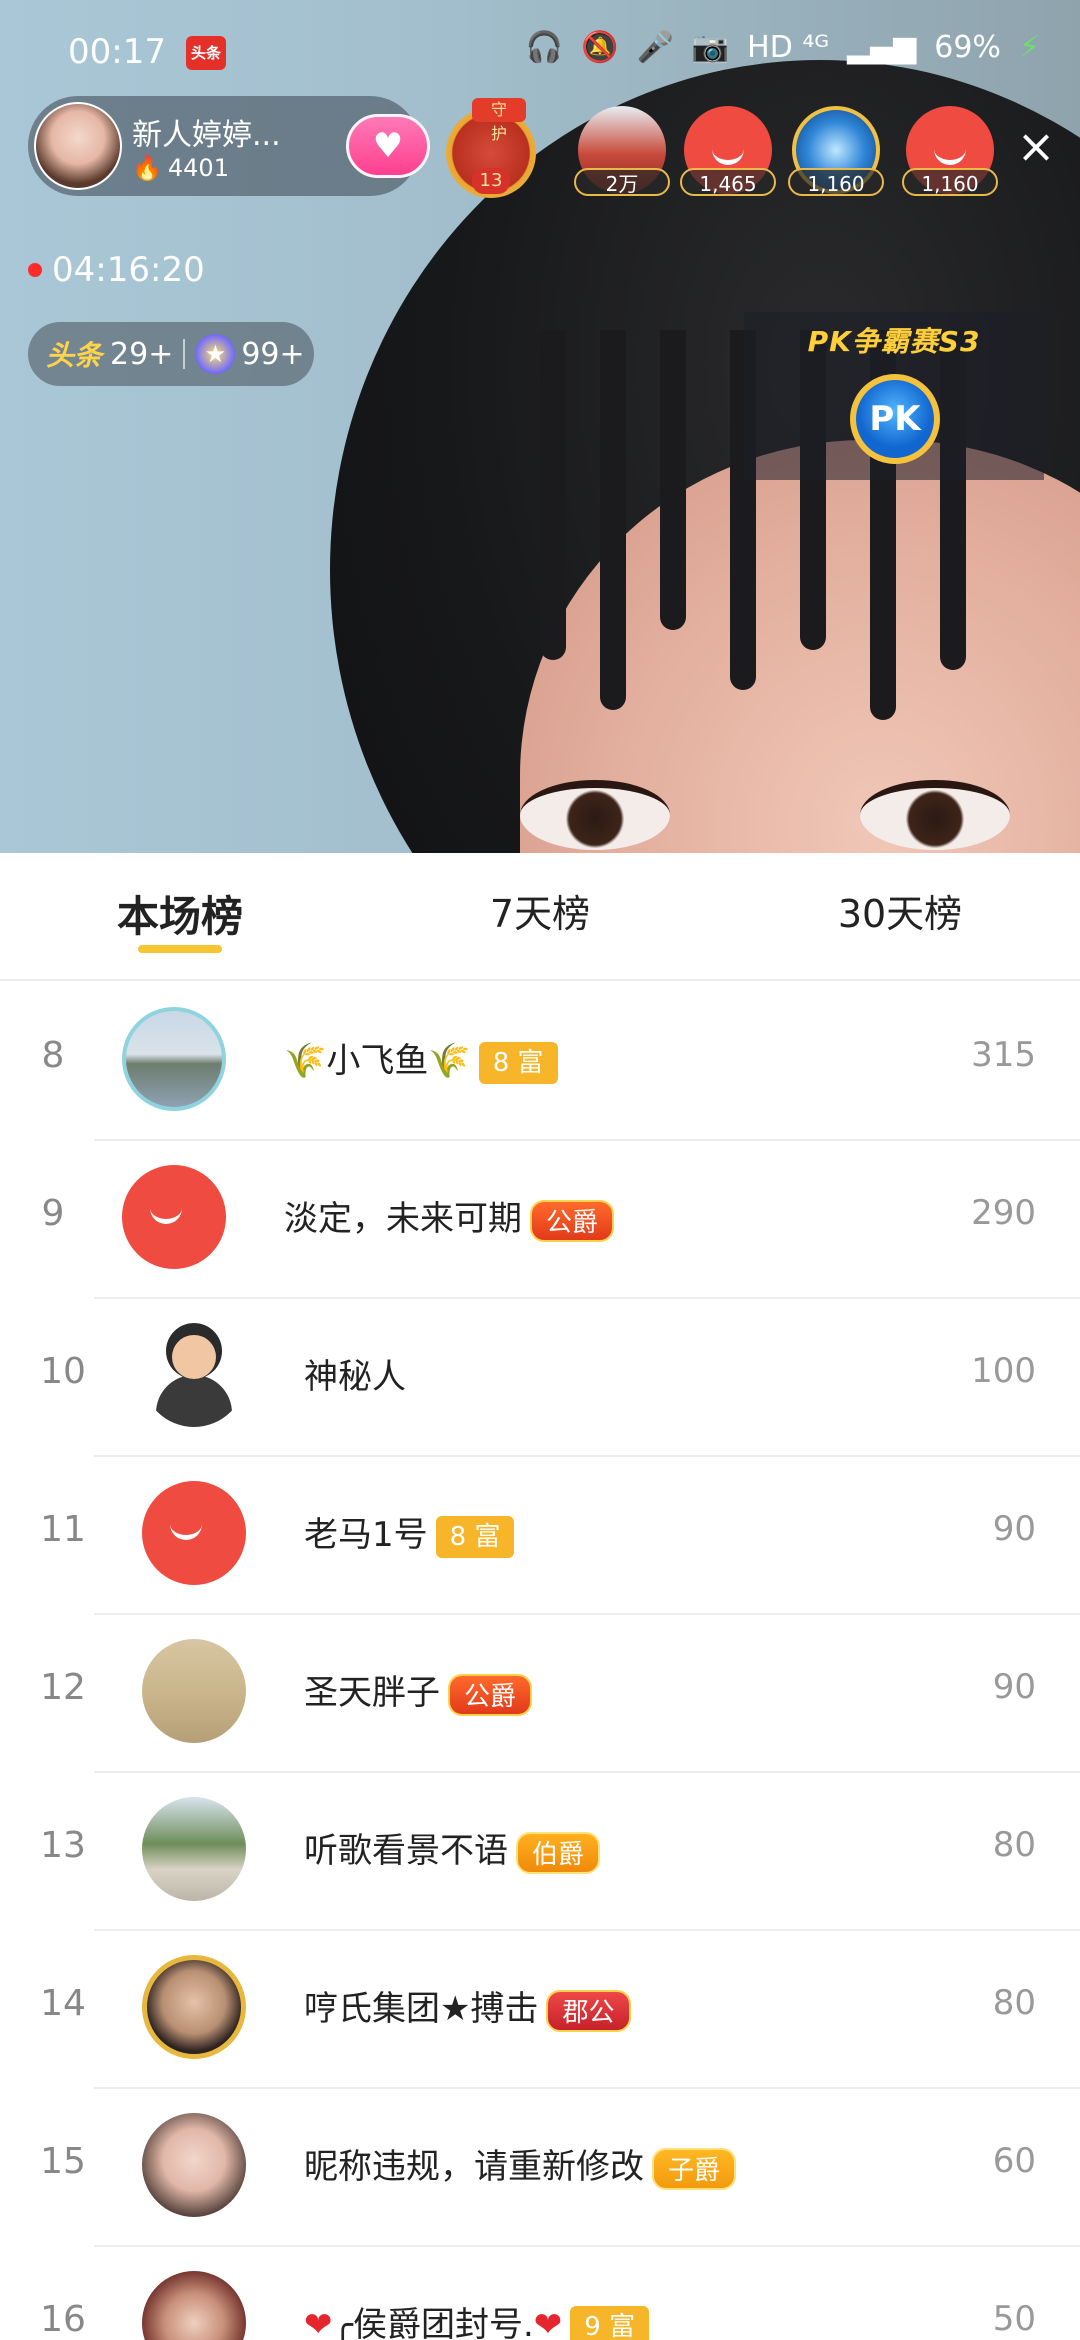  Describe the element at coordinates (728, 151) in the screenshot. I see `top-viewer-2: 1,465` at that location.